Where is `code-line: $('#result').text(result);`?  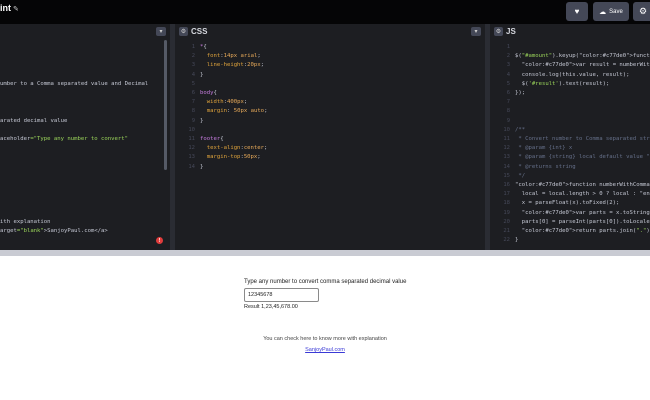
code-line: $('#result').text(result); is located at coordinates (562, 83).